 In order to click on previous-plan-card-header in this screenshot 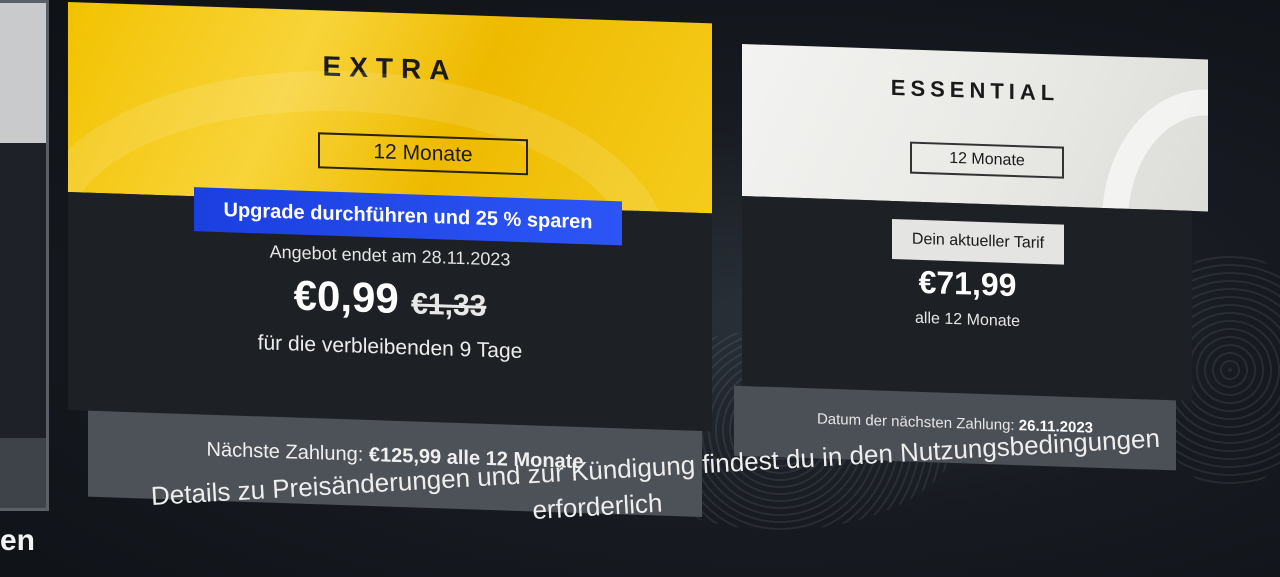, I will do `click(23, 73)`.